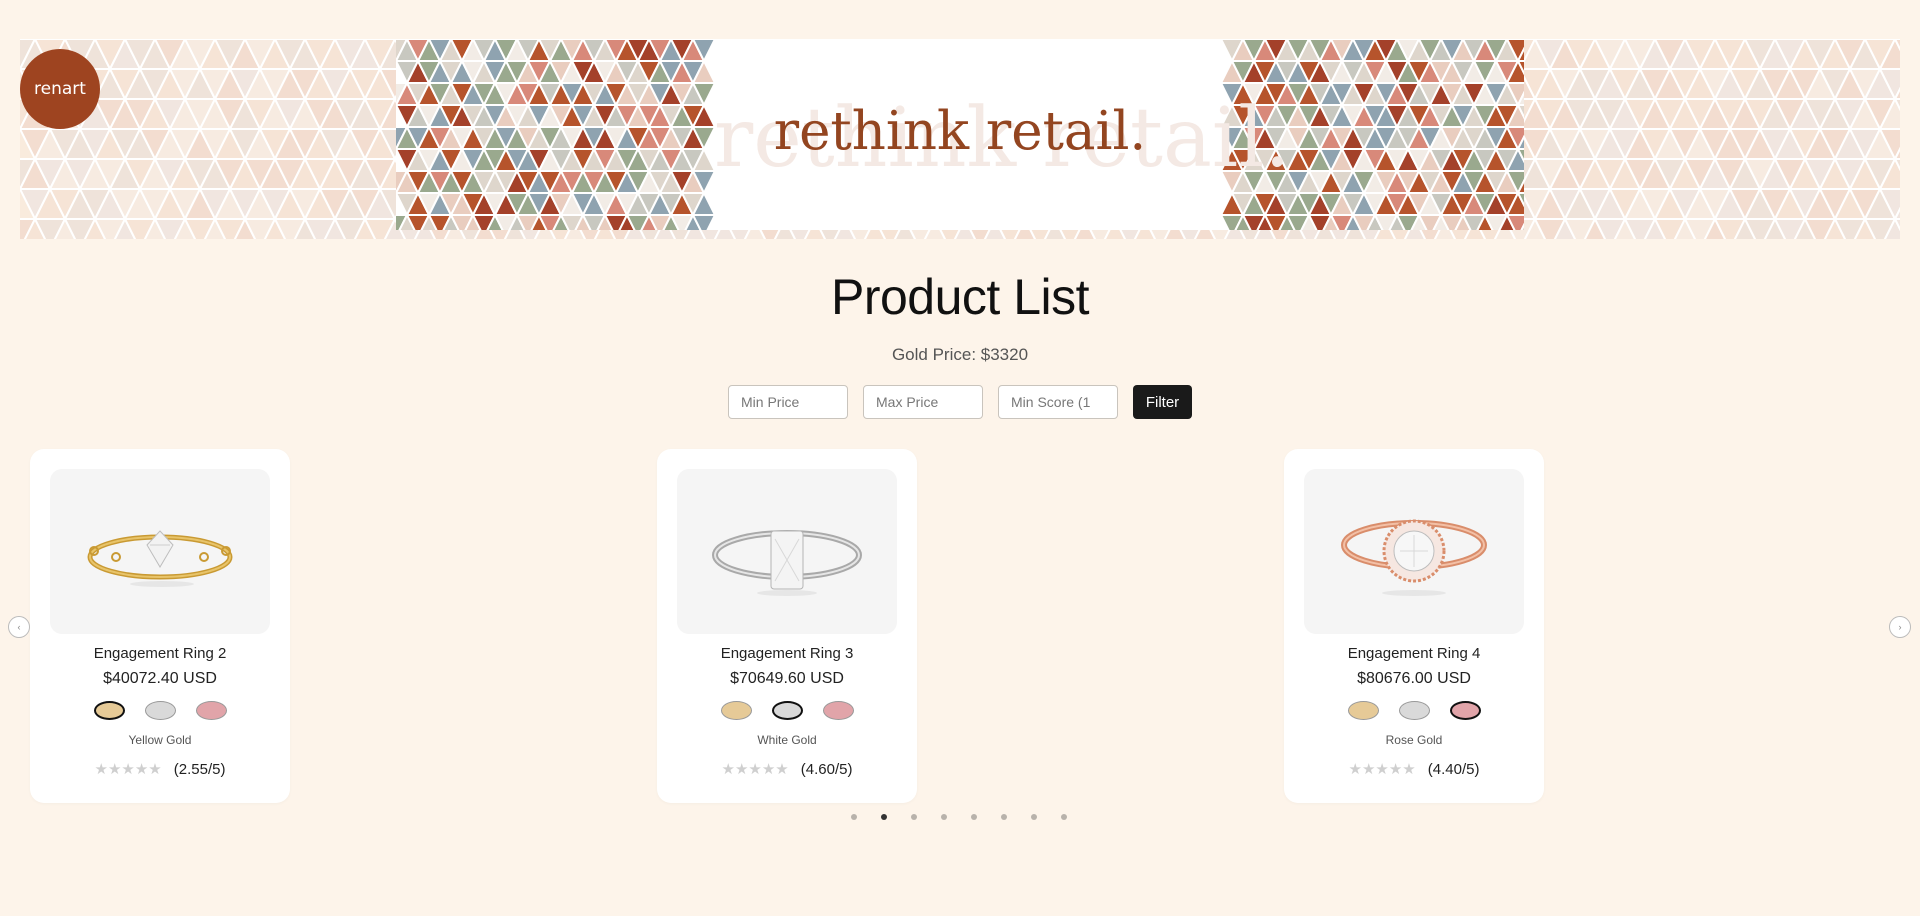 The width and height of the screenshot is (1920, 916). What do you see at coordinates (787, 563) in the screenshot?
I see `white-gold-ring-image` at bounding box center [787, 563].